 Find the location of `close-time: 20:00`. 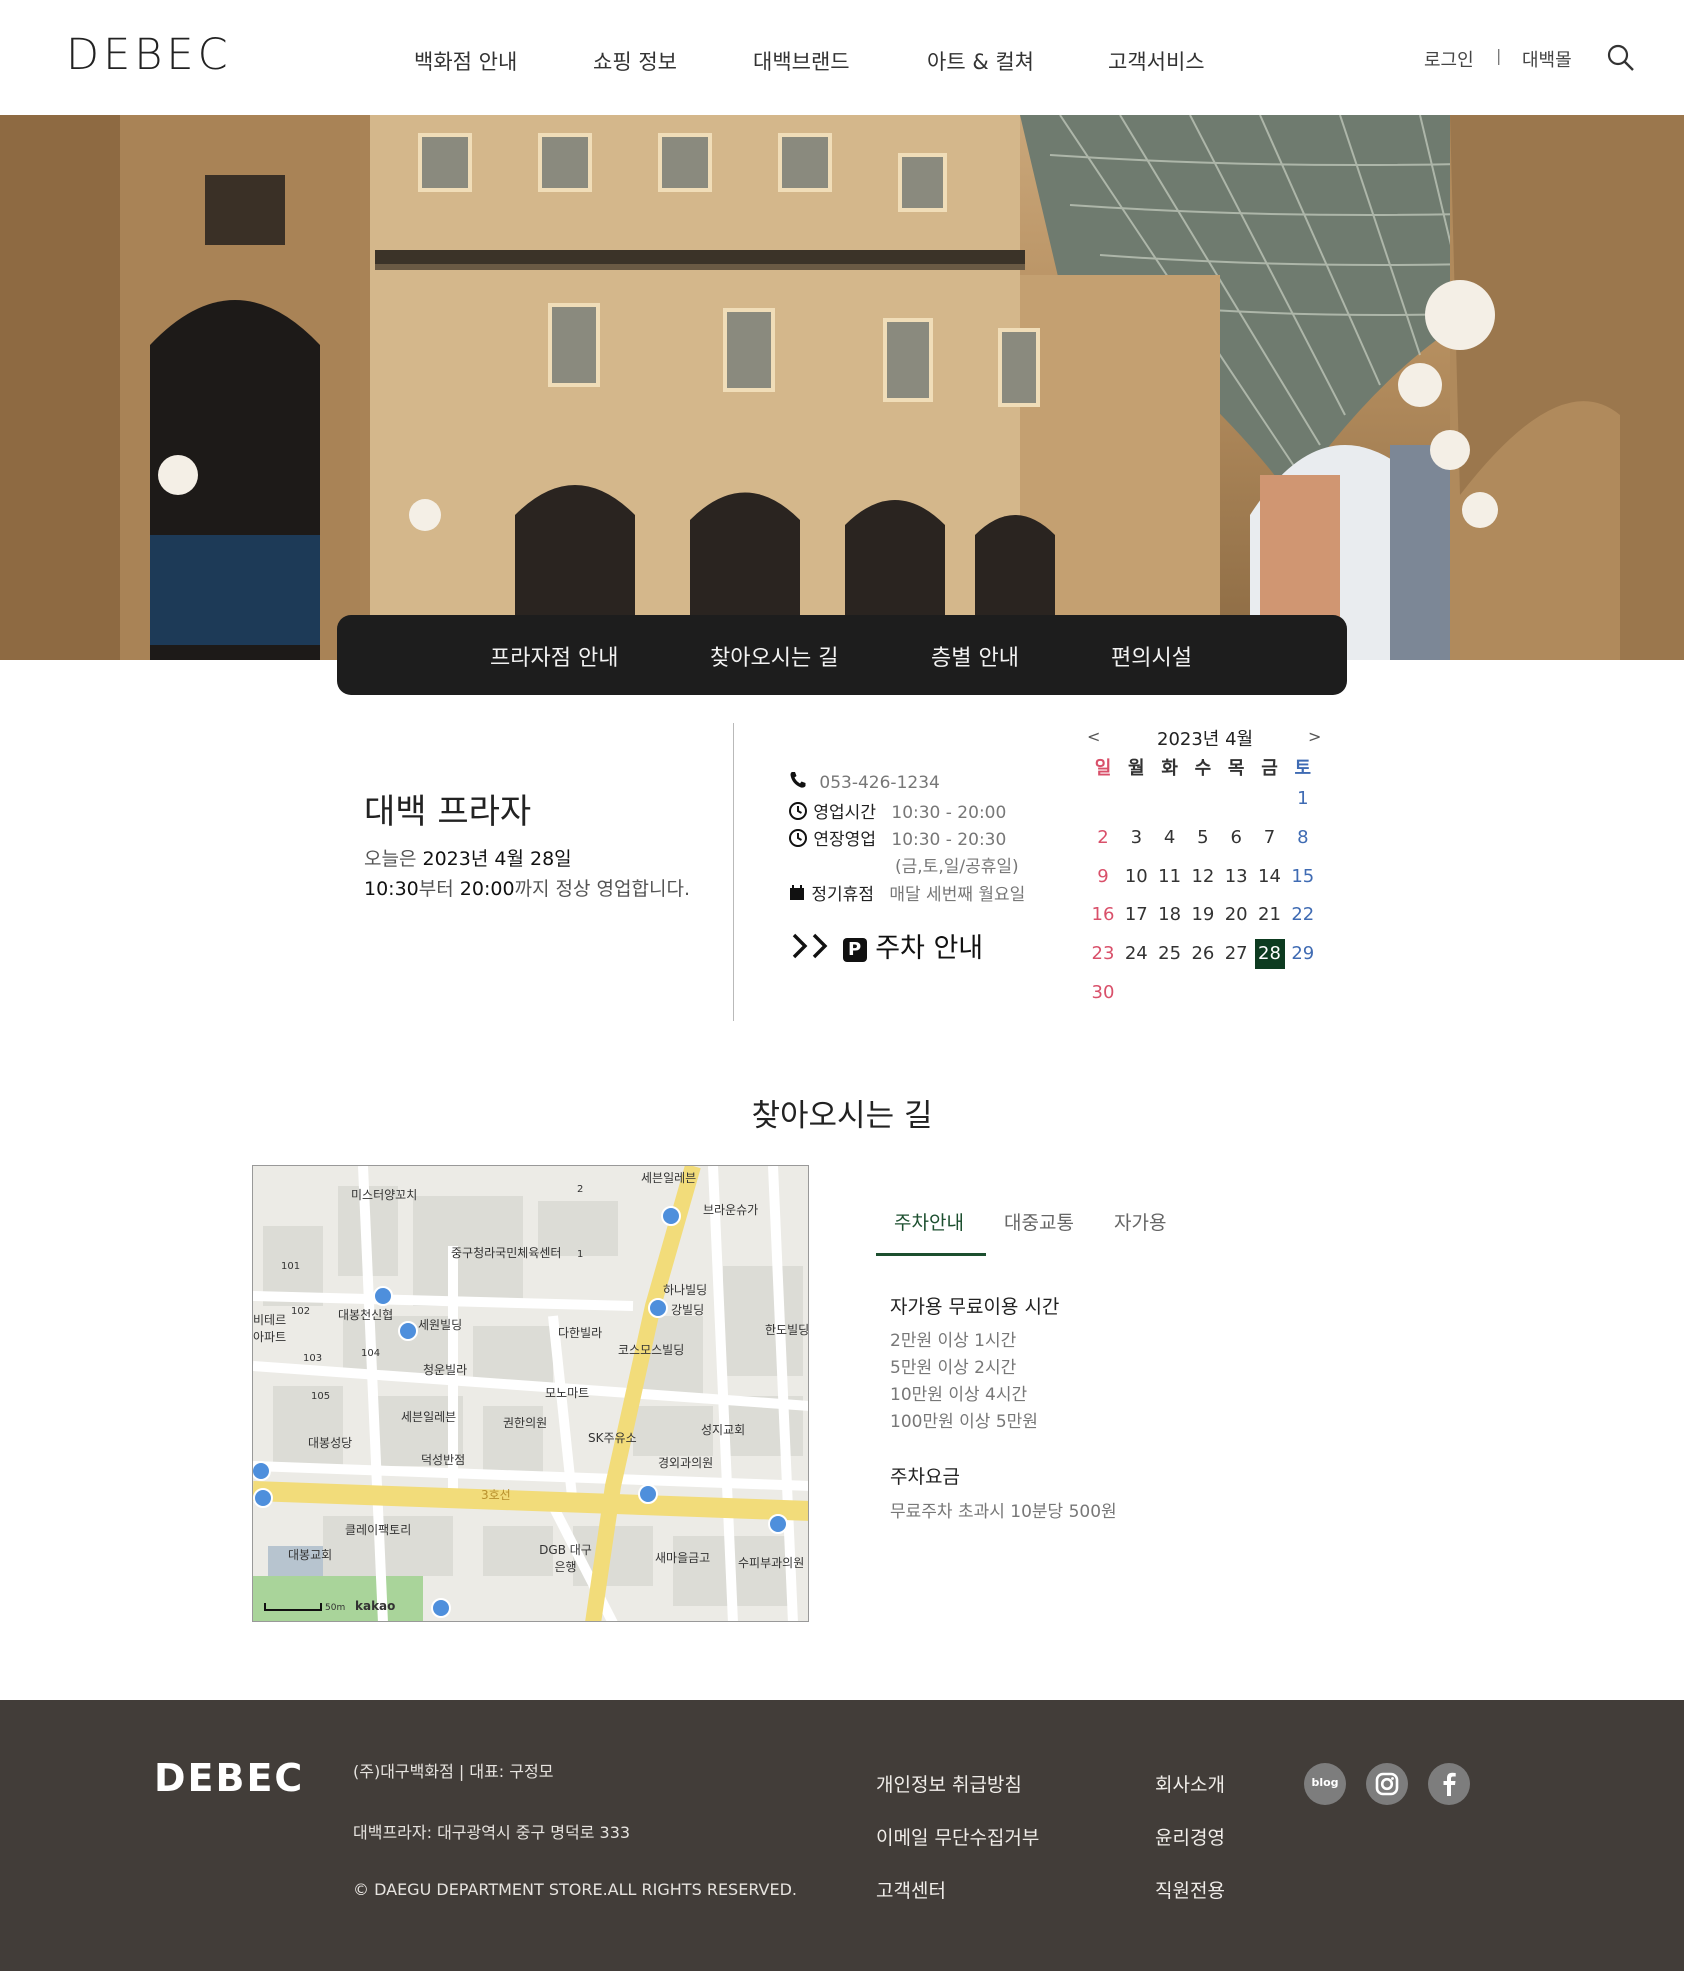

close-time: 20:00 is located at coordinates (487, 889).